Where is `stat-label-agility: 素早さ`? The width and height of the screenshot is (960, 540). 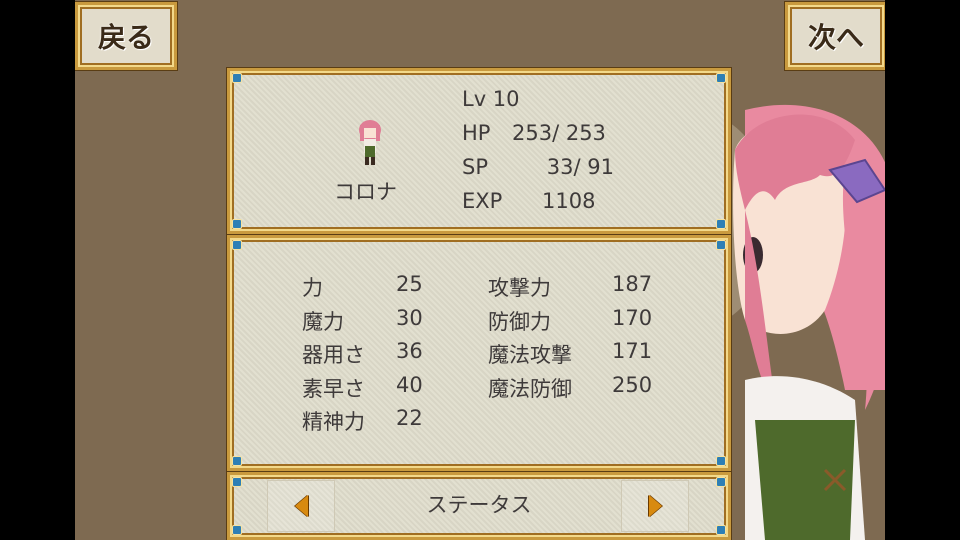 stat-label-agility: 素早さ is located at coordinates (333, 389).